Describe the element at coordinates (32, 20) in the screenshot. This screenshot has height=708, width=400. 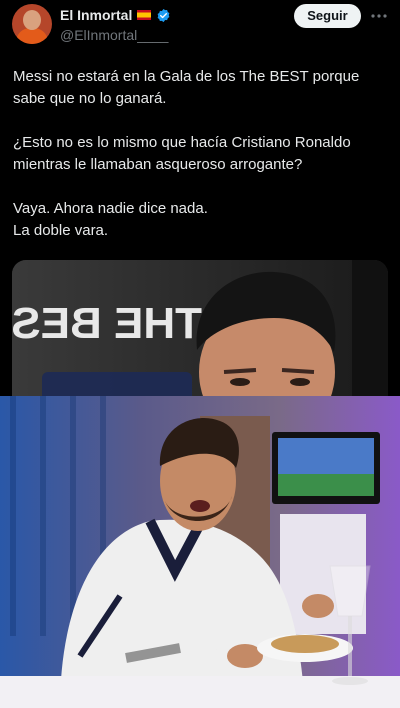
I see `avatar-face` at that location.